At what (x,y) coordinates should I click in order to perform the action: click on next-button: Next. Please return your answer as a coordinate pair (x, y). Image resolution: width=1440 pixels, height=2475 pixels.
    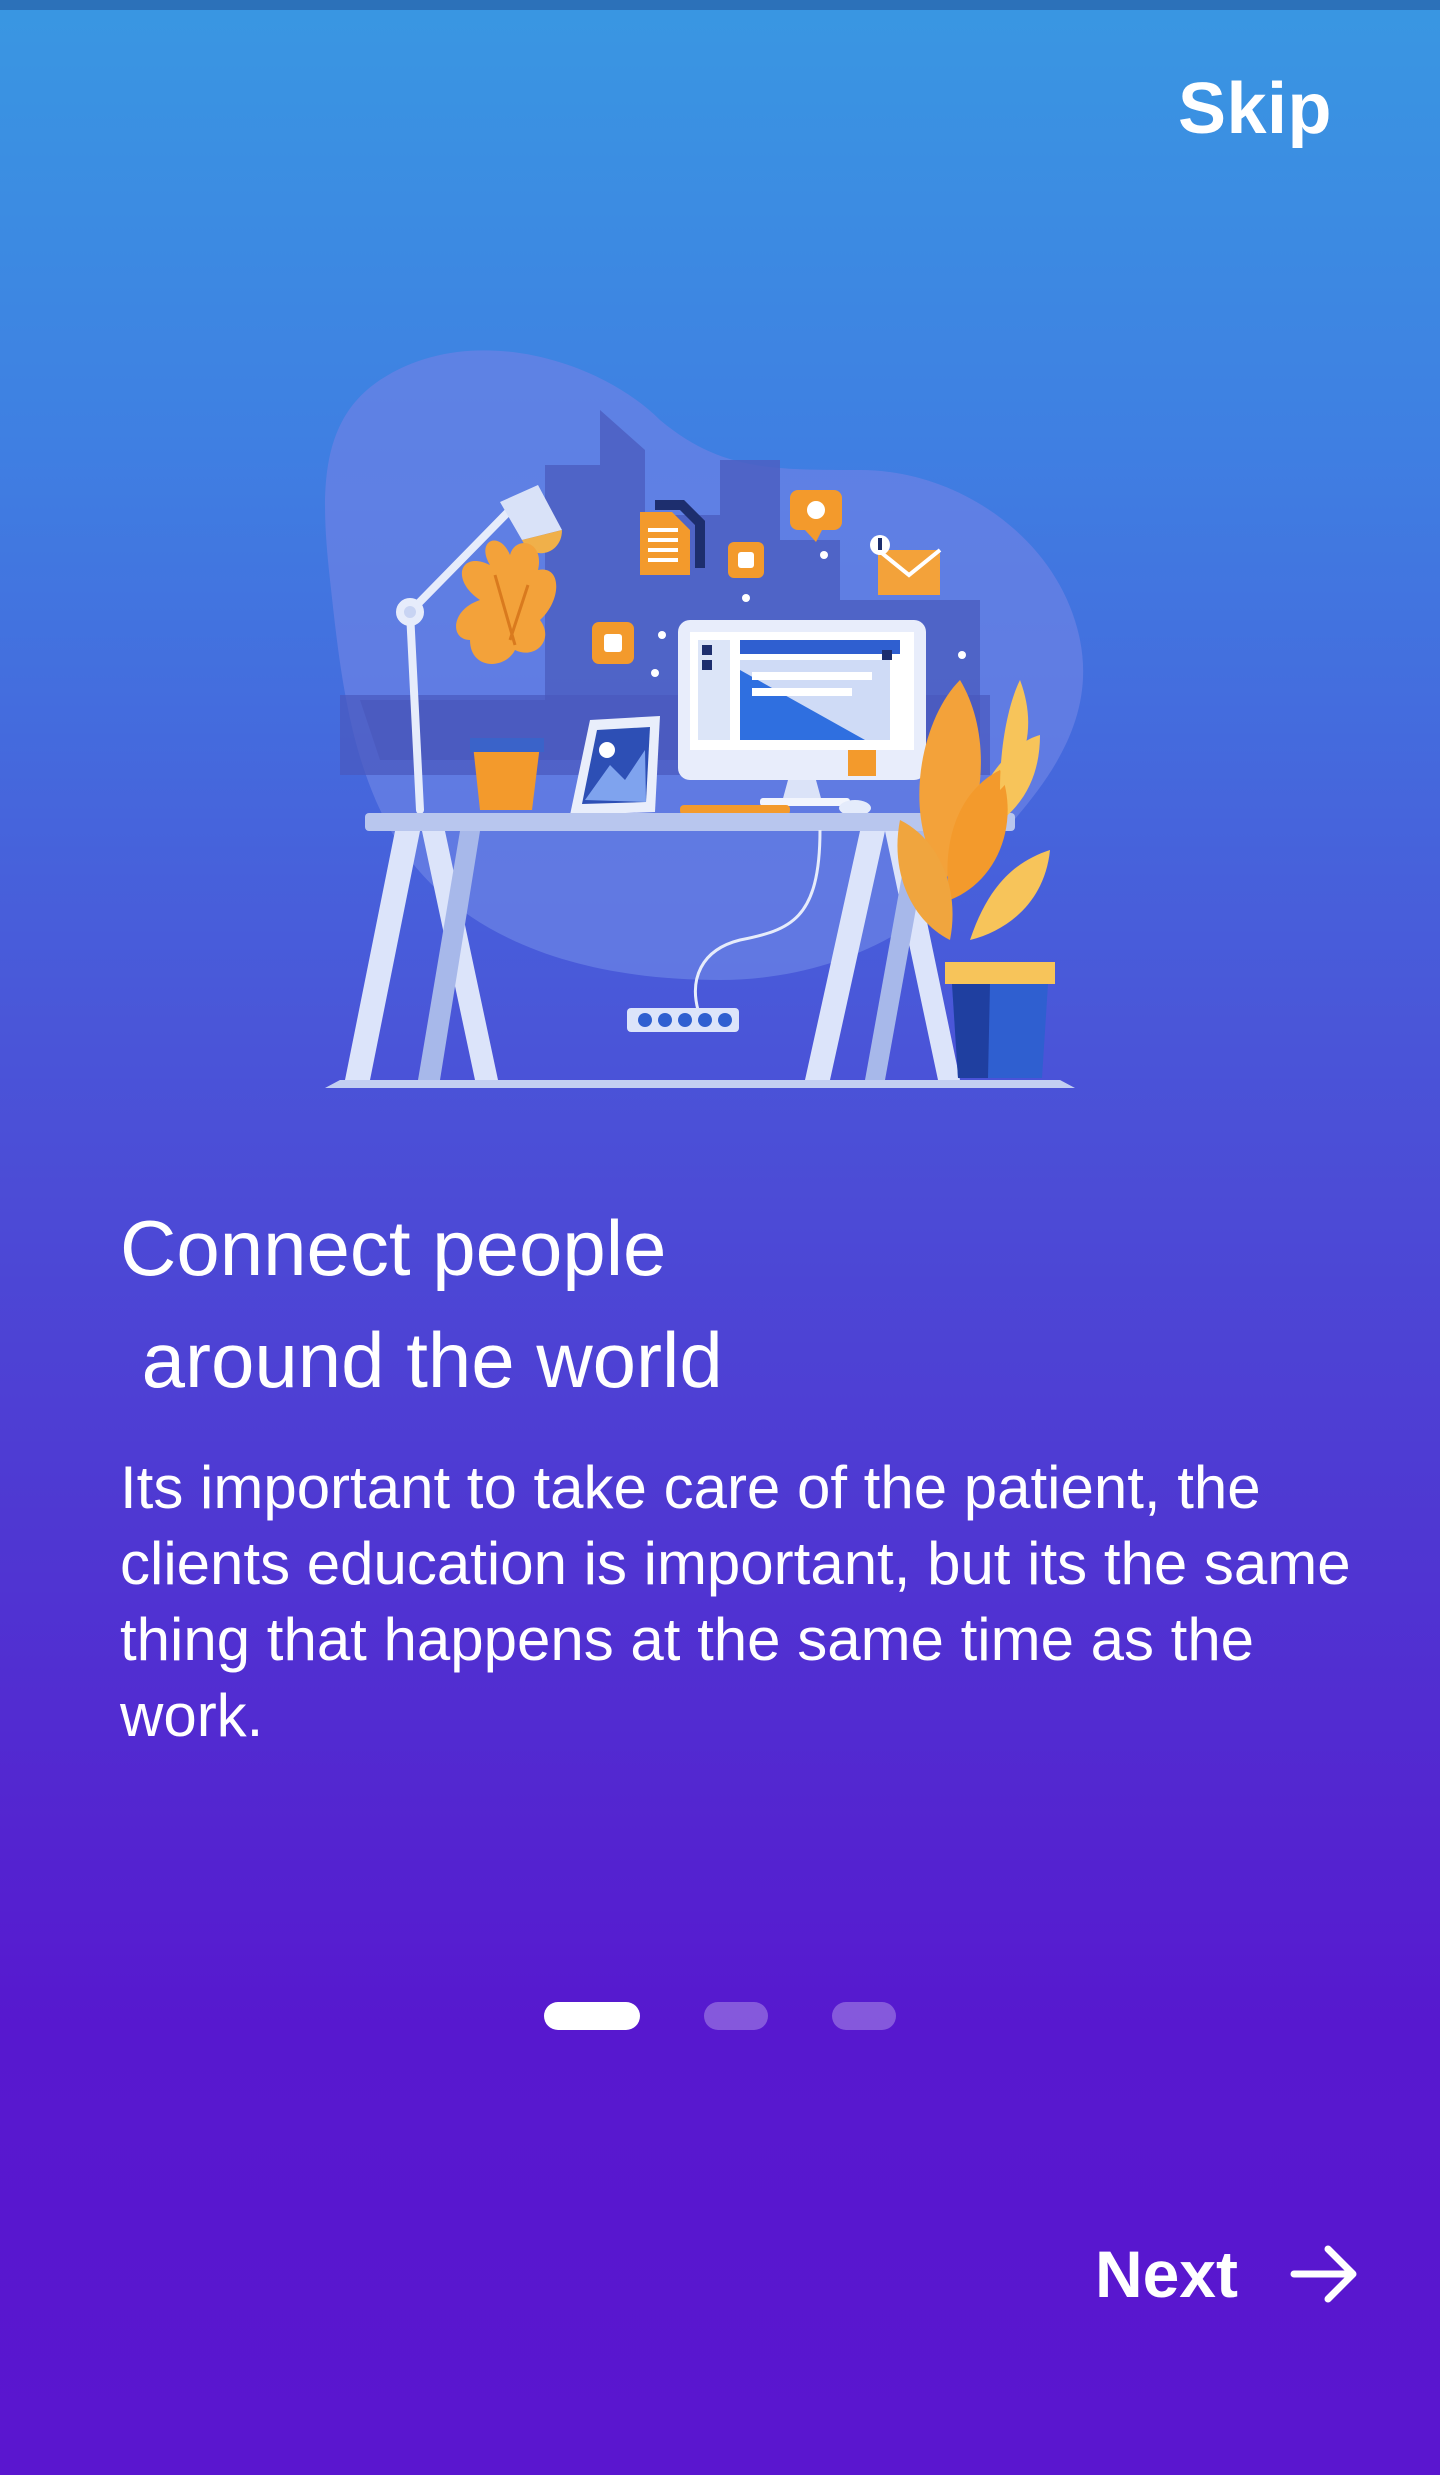
    Looking at the image, I should click on (1227, 2274).